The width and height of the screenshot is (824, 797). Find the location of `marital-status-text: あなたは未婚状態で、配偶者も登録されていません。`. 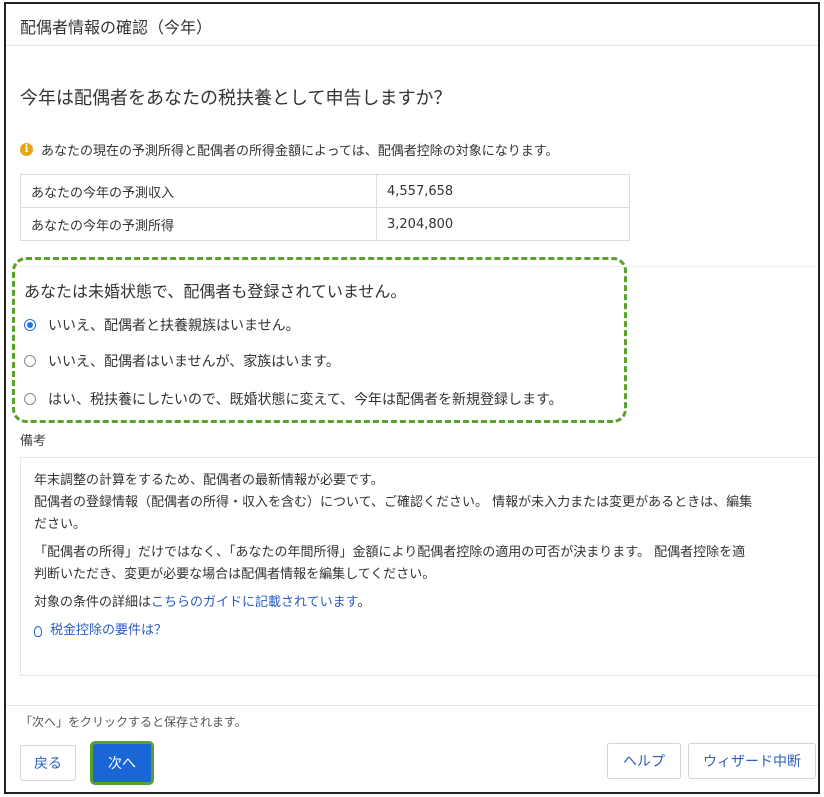

marital-status-text: あなたは未婚状態で、配偶者も登録されていません。 is located at coordinates (215, 291).